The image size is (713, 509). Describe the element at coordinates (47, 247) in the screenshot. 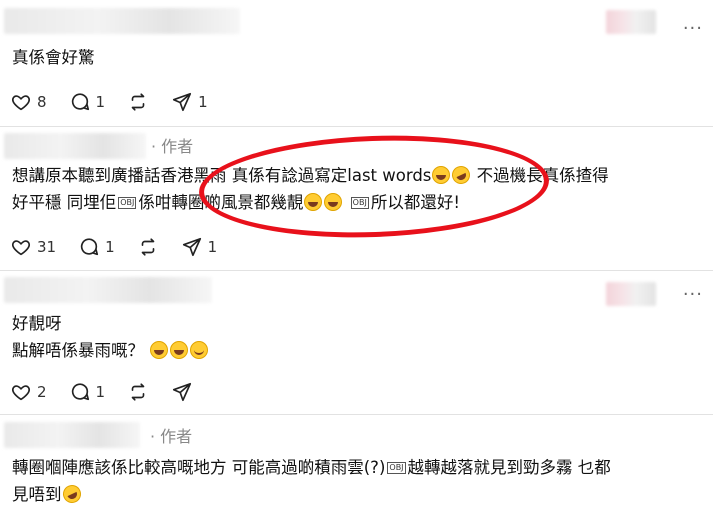

I see `like-count: 31` at that location.